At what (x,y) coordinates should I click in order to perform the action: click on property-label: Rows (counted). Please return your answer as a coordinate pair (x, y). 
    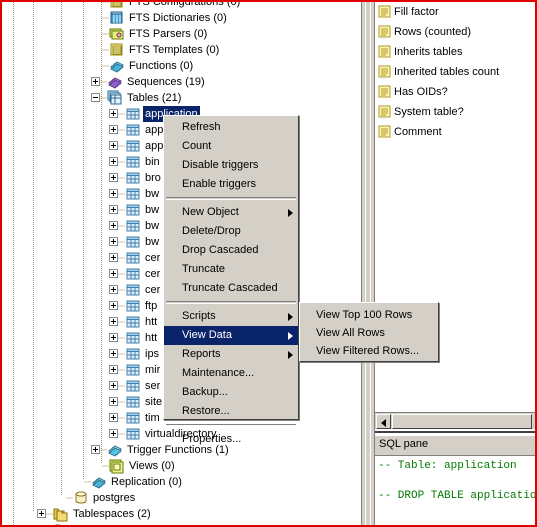
    Looking at the image, I should click on (433, 32).